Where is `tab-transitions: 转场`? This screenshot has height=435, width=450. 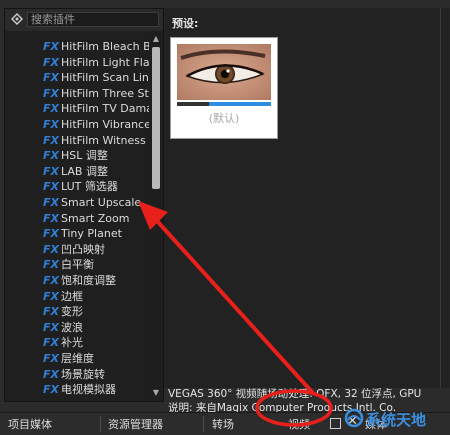
tab-transitions: 转场 is located at coordinates (223, 424).